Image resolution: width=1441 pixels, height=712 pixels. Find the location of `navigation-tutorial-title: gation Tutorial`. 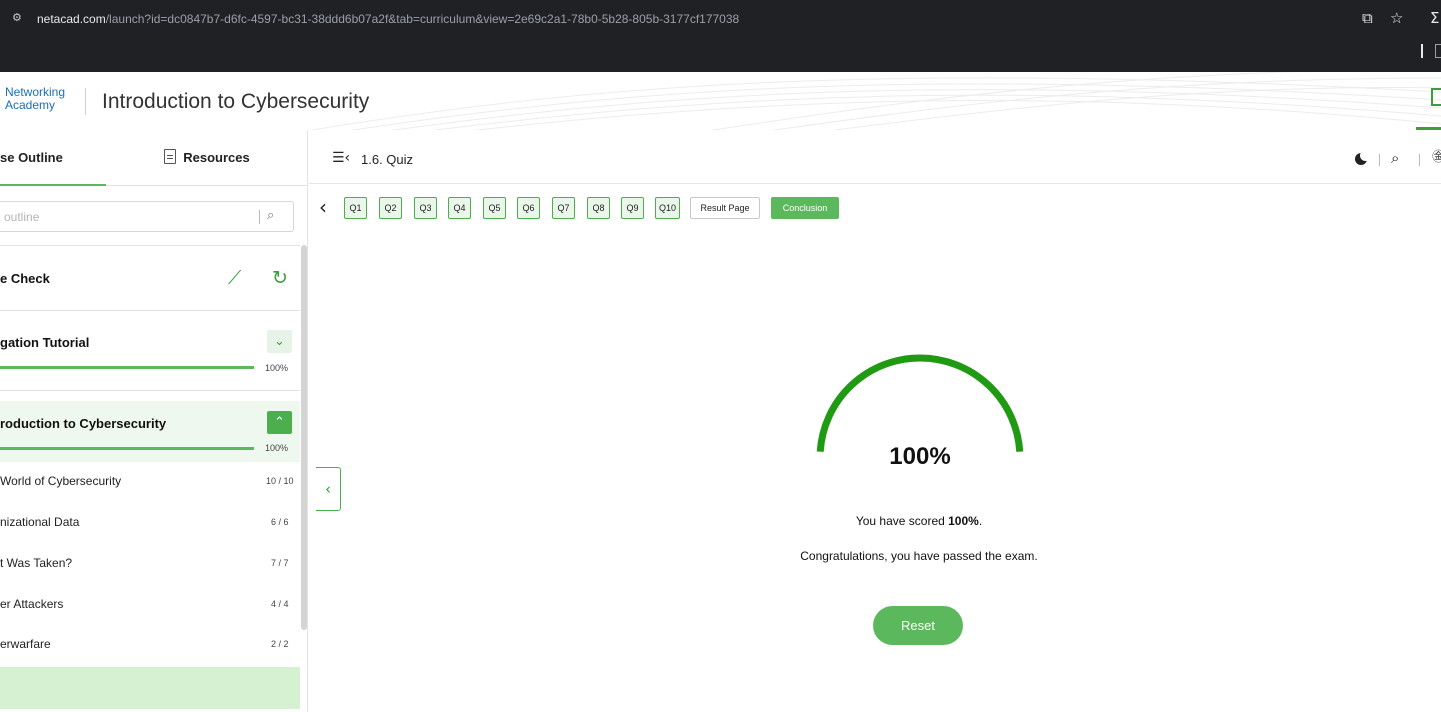

navigation-tutorial-title: gation Tutorial is located at coordinates (44, 342).